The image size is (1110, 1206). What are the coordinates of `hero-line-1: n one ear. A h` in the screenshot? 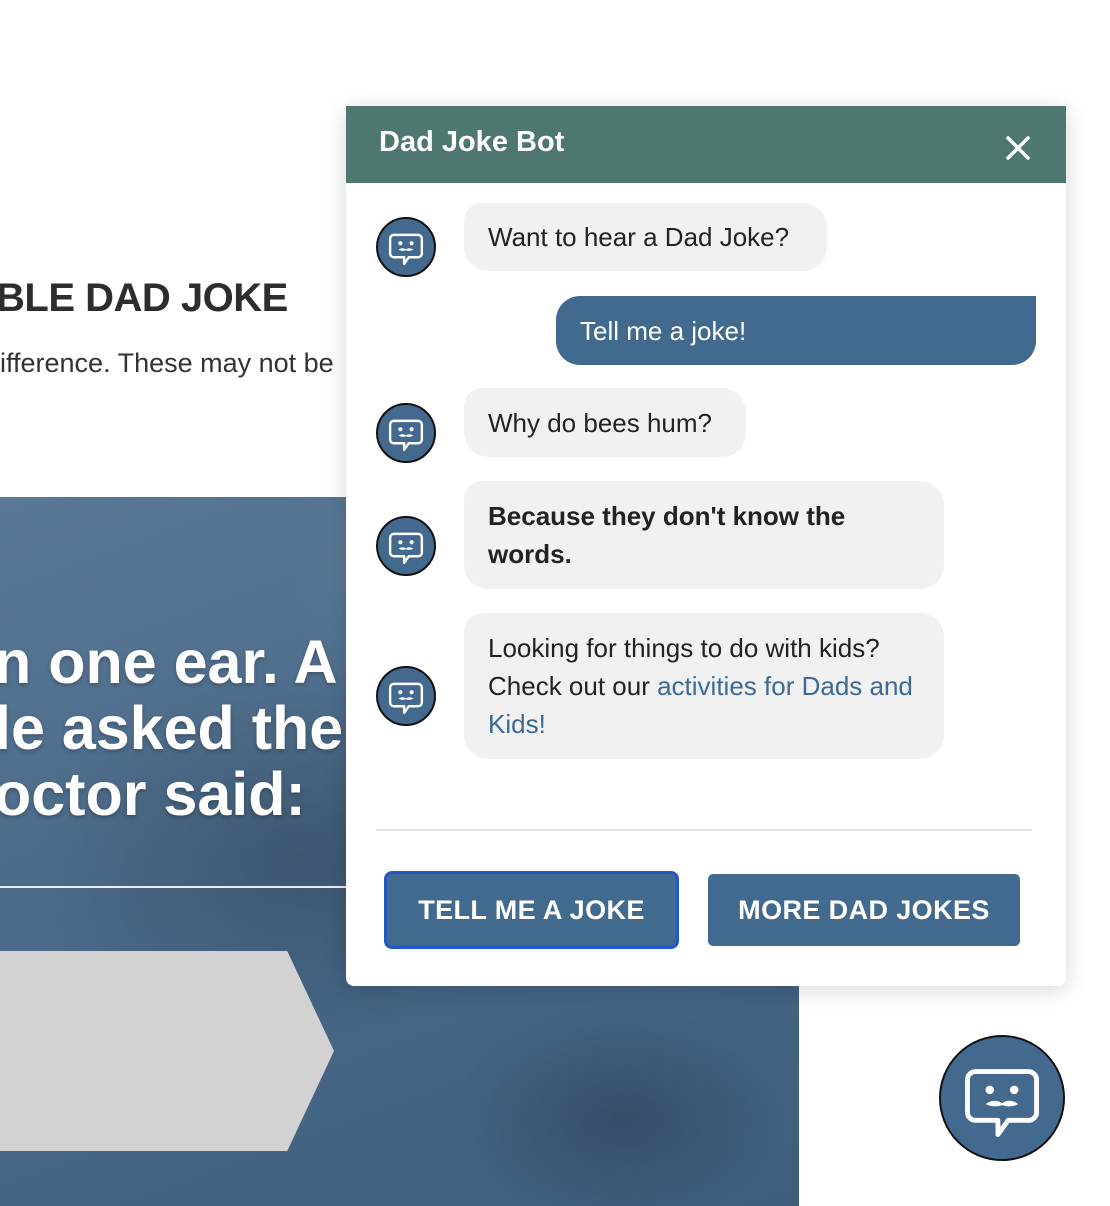 It's located at (195, 662).